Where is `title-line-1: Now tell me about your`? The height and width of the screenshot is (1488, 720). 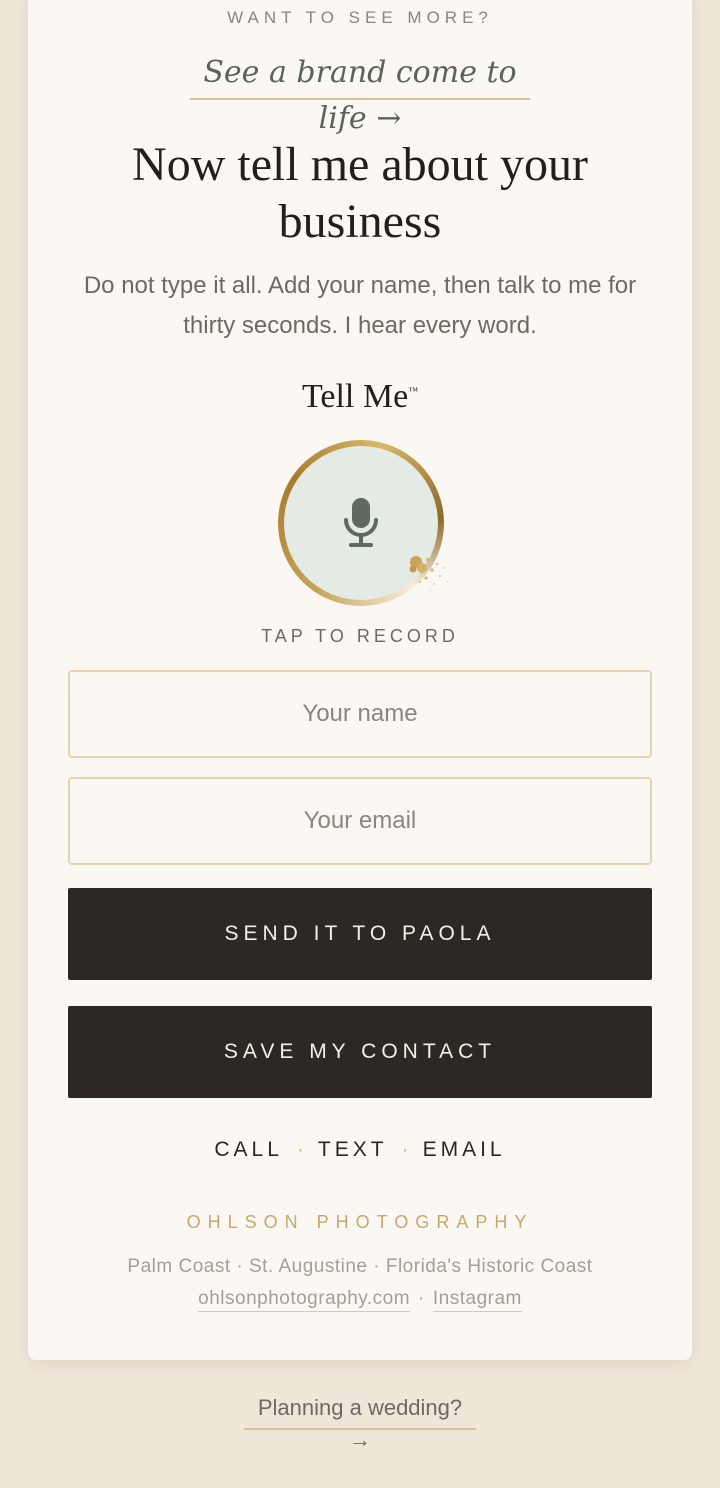 title-line-1: Now tell me about your is located at coordinates (360, 164).